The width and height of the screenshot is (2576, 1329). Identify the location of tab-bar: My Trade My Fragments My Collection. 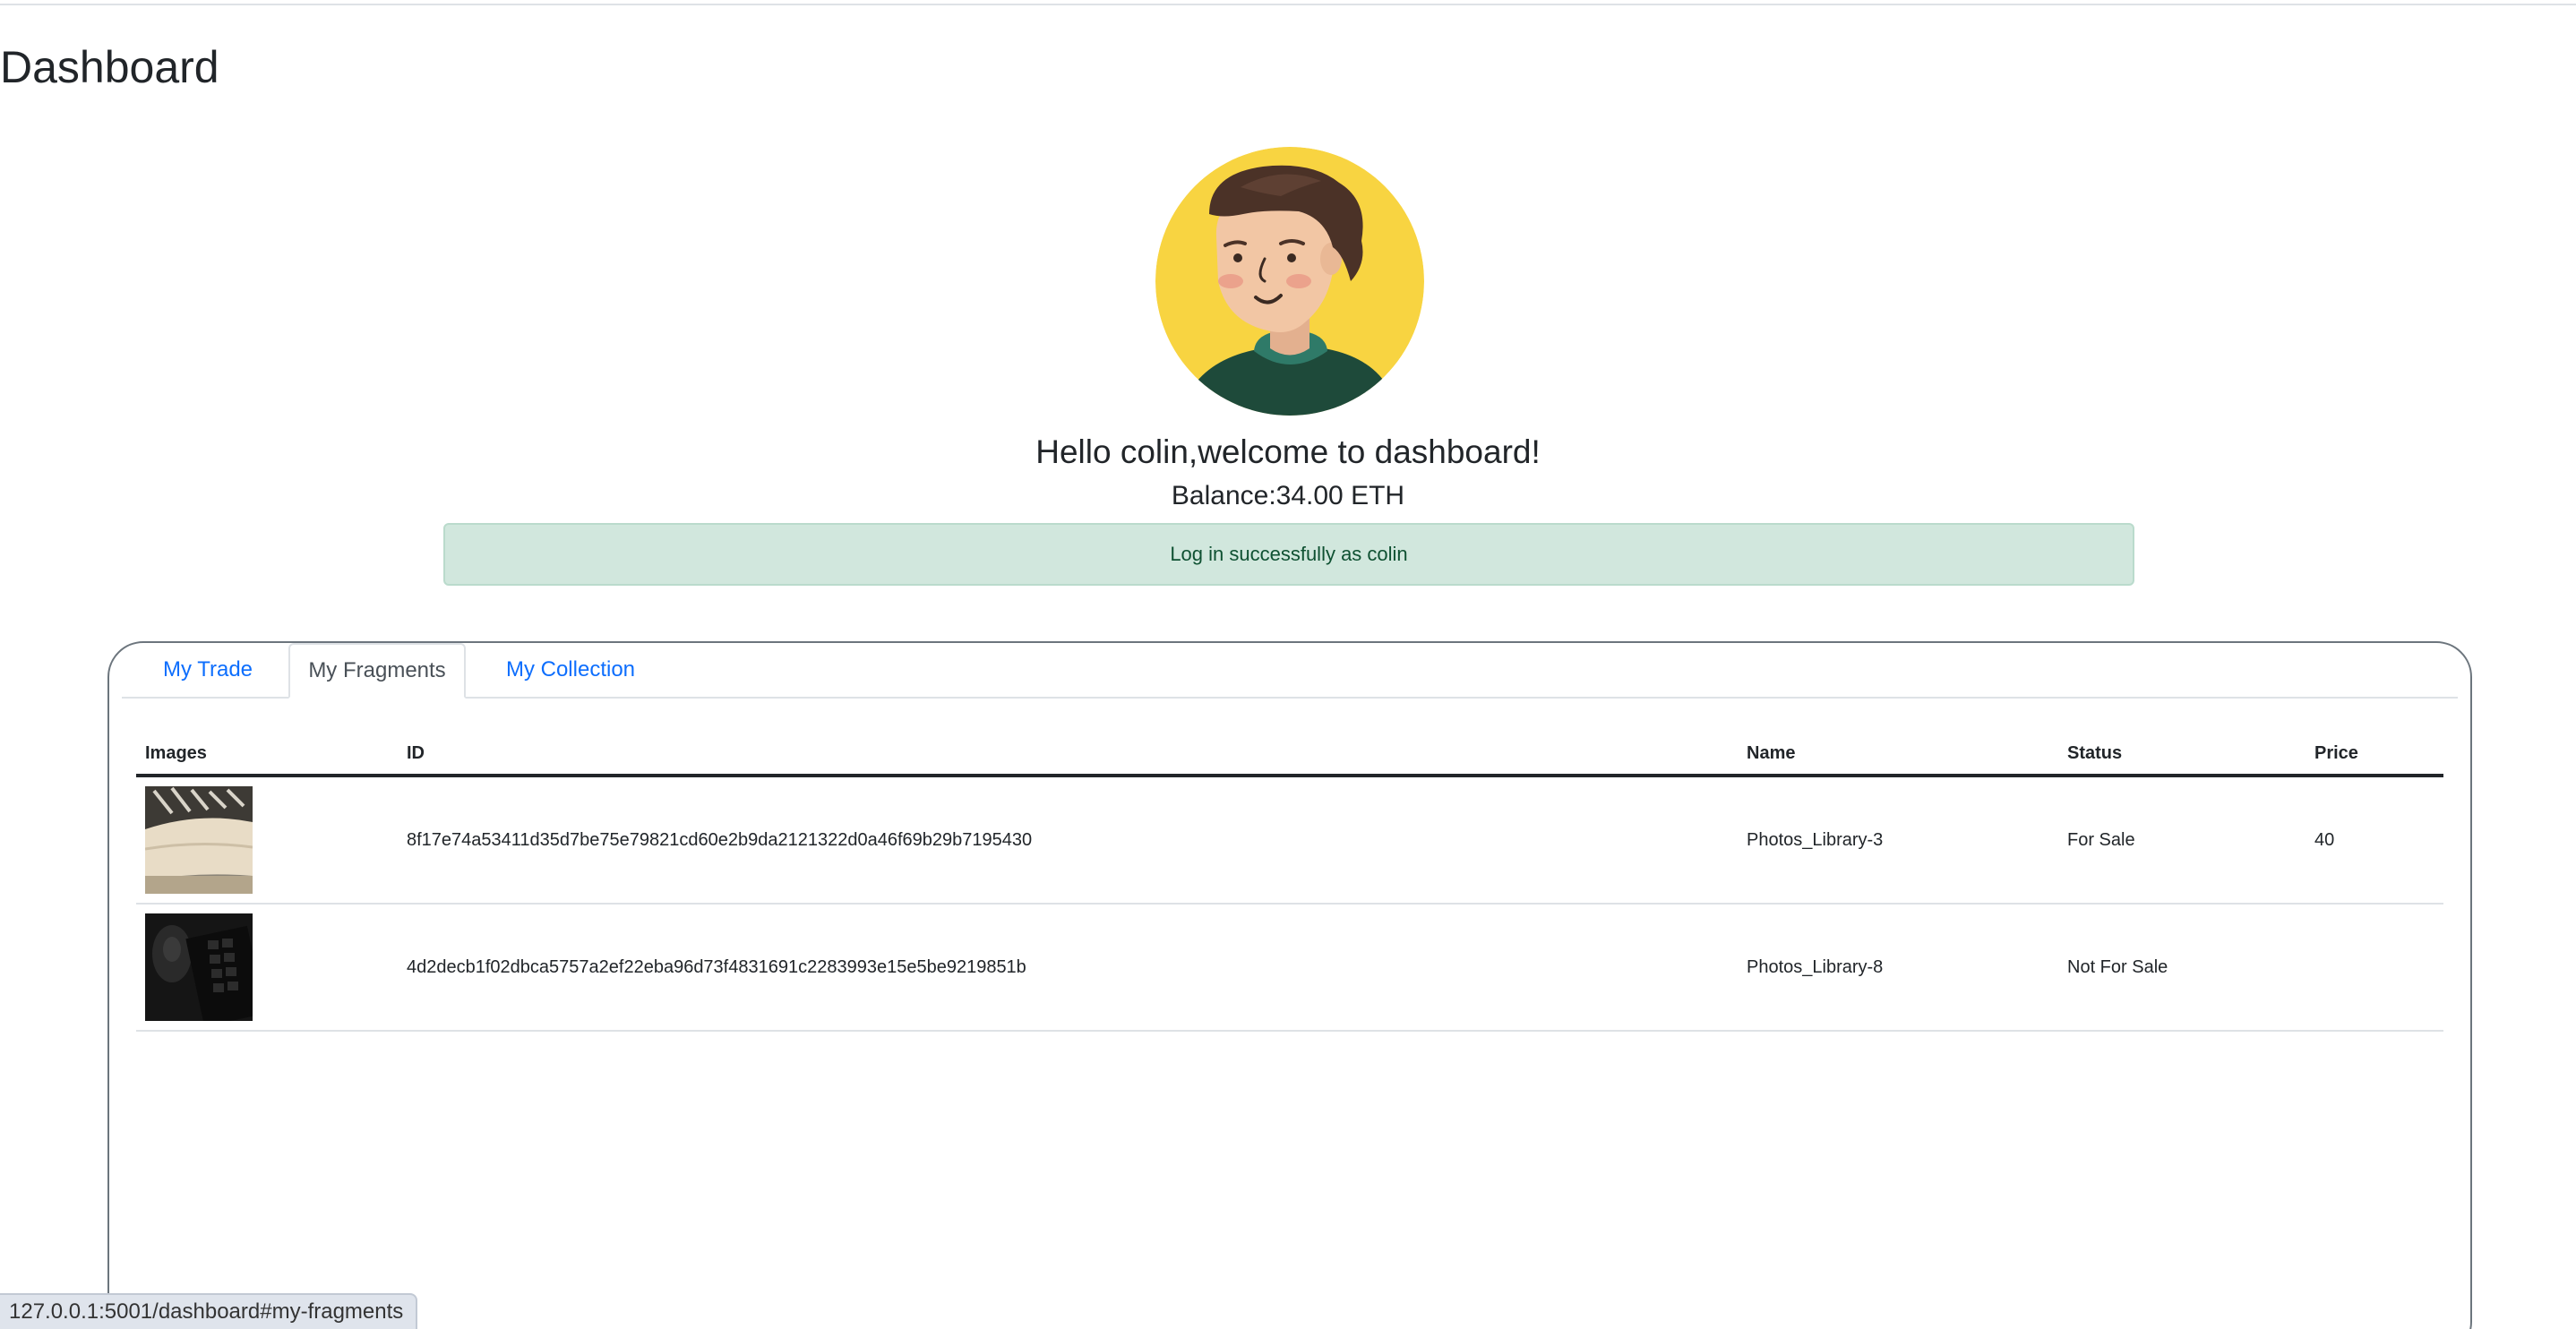
(1290, 671).